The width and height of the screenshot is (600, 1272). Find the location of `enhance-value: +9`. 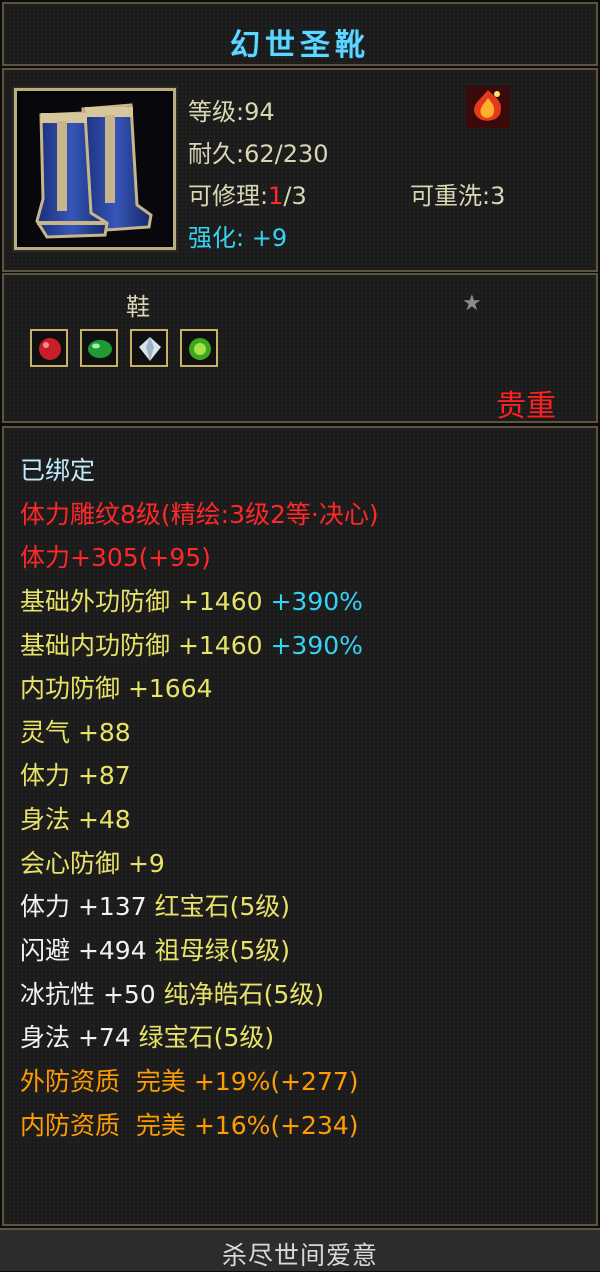

enhance-value: +9 is located at coordinates (269, 238).